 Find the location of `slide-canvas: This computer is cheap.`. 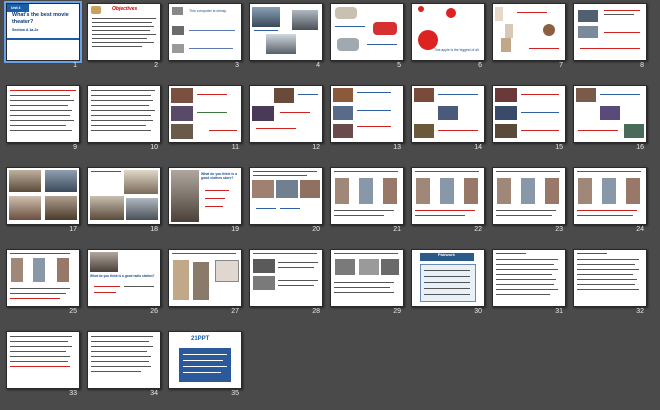

slide-canvas: This computer is cheap. is located at coordinates (205, 32).